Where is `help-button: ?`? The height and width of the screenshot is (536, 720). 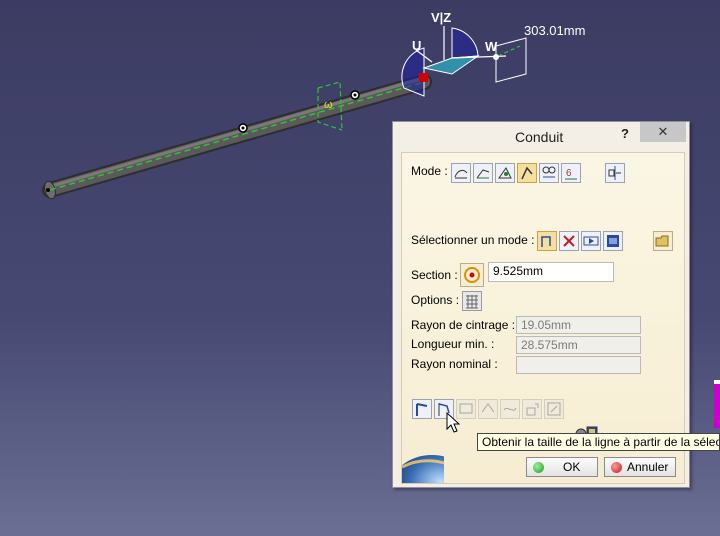
help-button: ? is located at coordinates (625, 133).